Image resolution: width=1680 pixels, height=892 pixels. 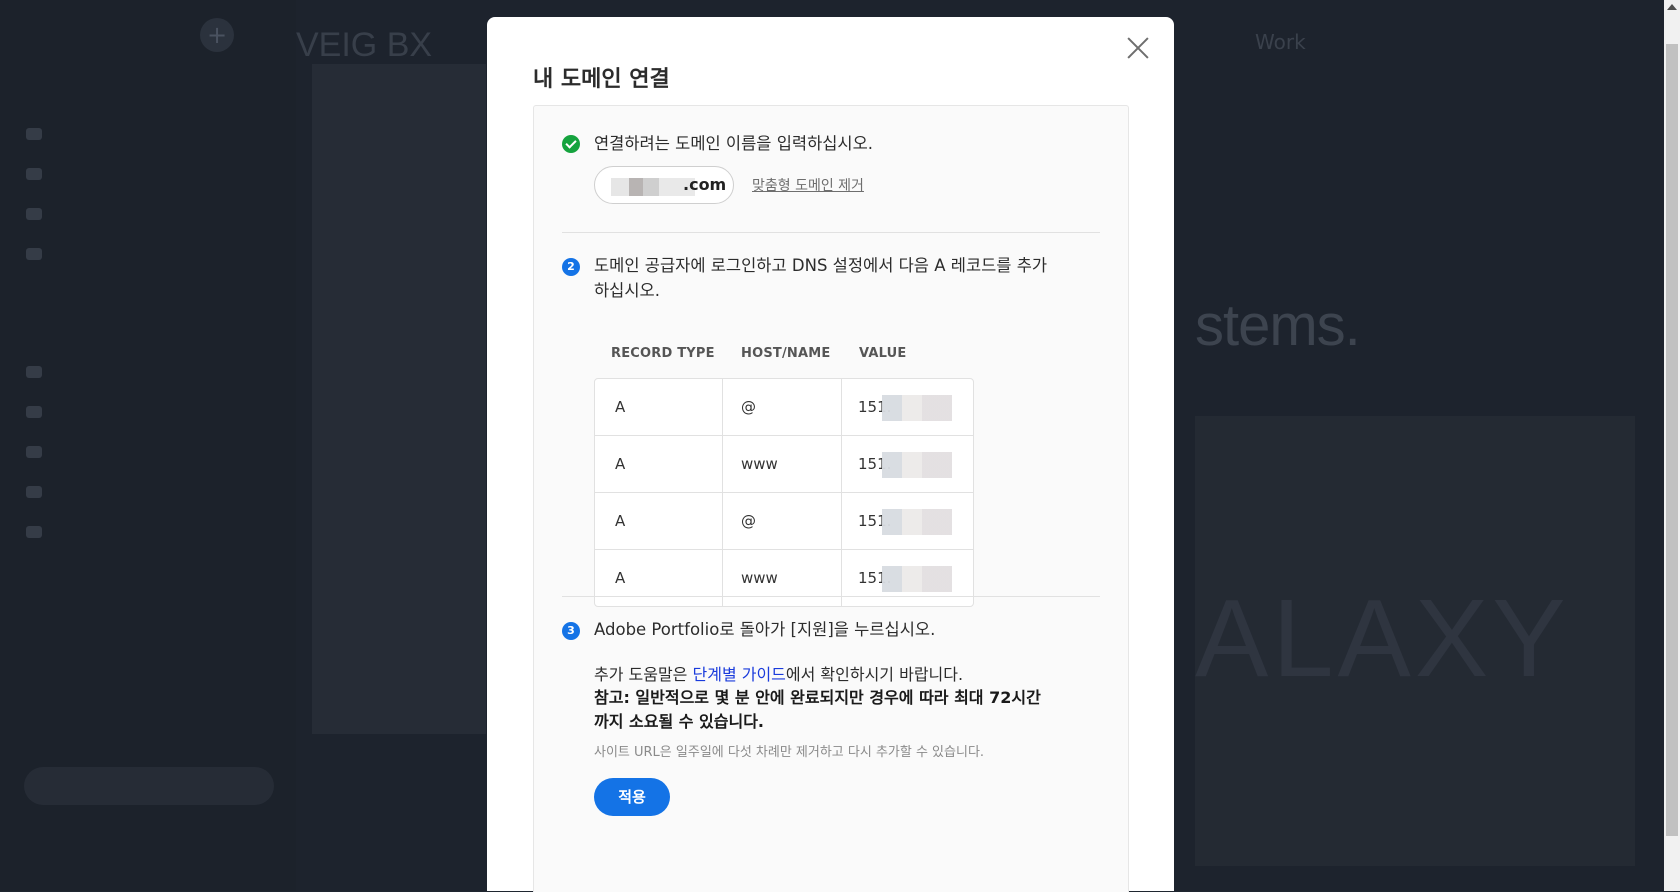 I want to click on help-prefix: 추가 도움말은, so click(x=643, y=674).